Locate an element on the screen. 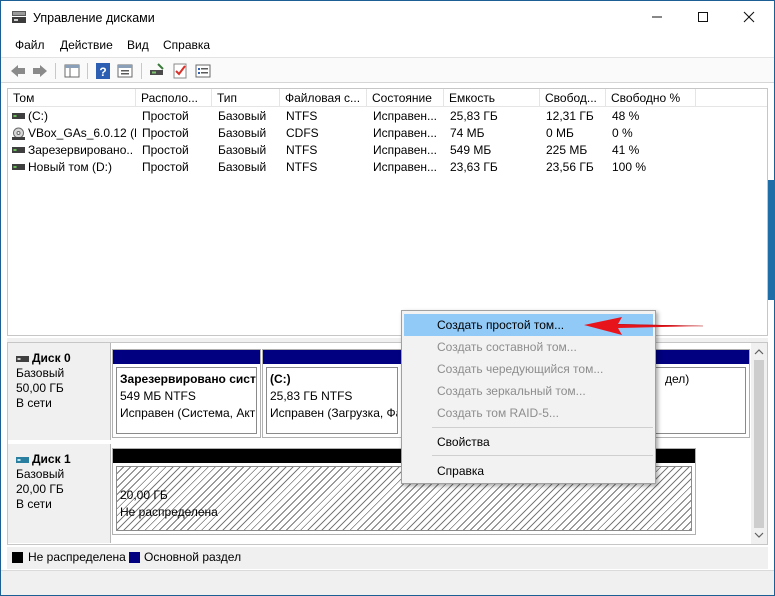 The image size is (775, 596). help-icon: ? is located at coordinates (103, 71).